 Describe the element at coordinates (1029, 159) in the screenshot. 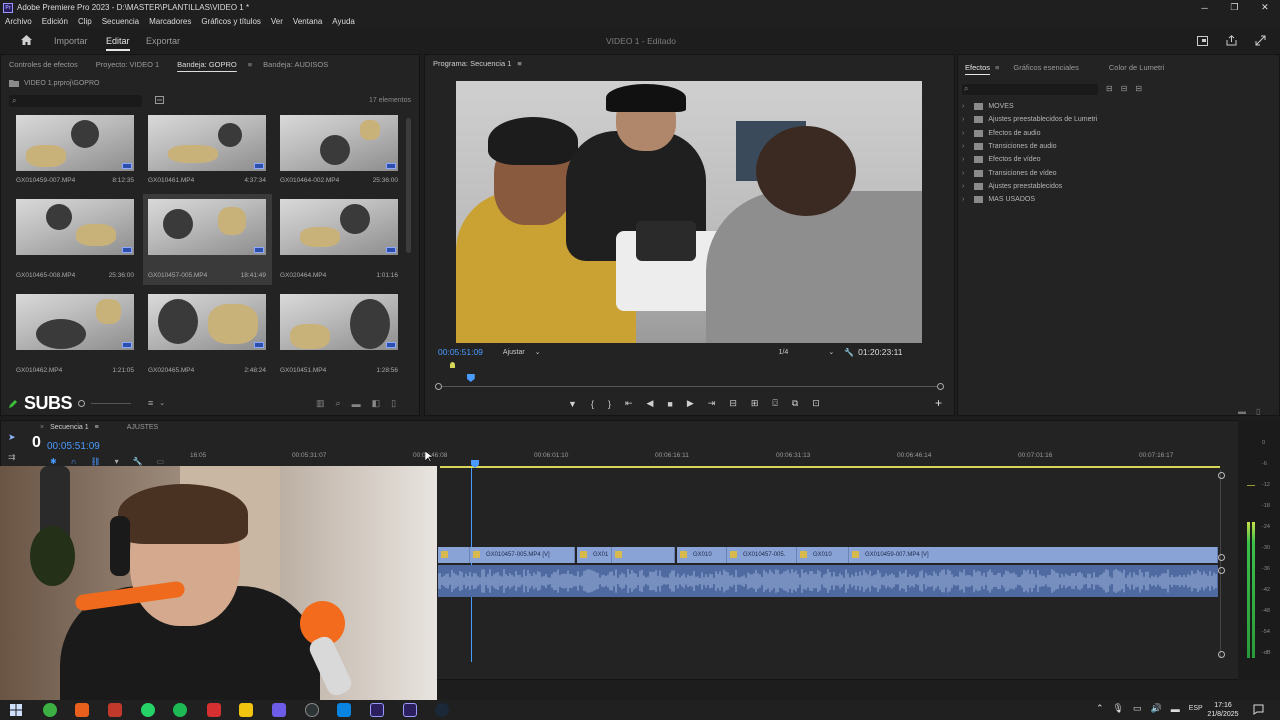

I see `effect-folder: › Efectos de vídeo` at that location.